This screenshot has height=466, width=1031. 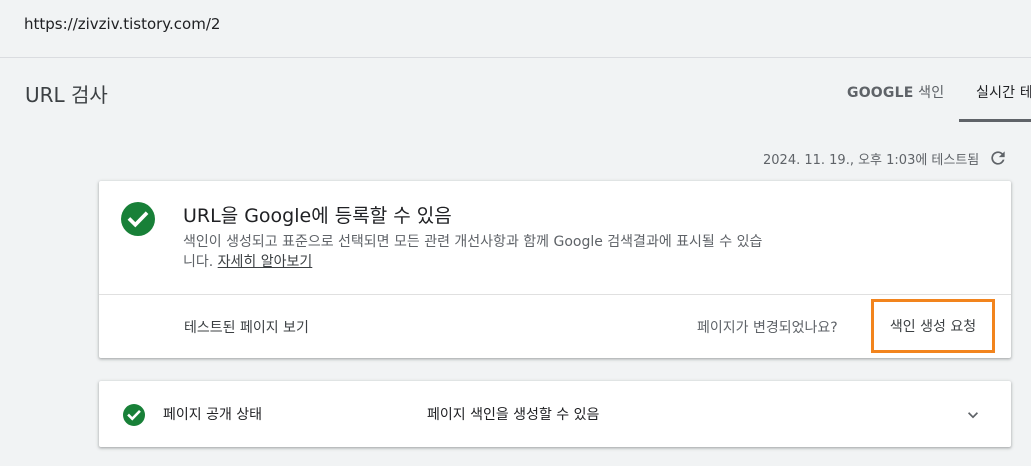 I want to click on view-tested-page-button: 테스트된 페이지 보기, so click(x=246, y=327).